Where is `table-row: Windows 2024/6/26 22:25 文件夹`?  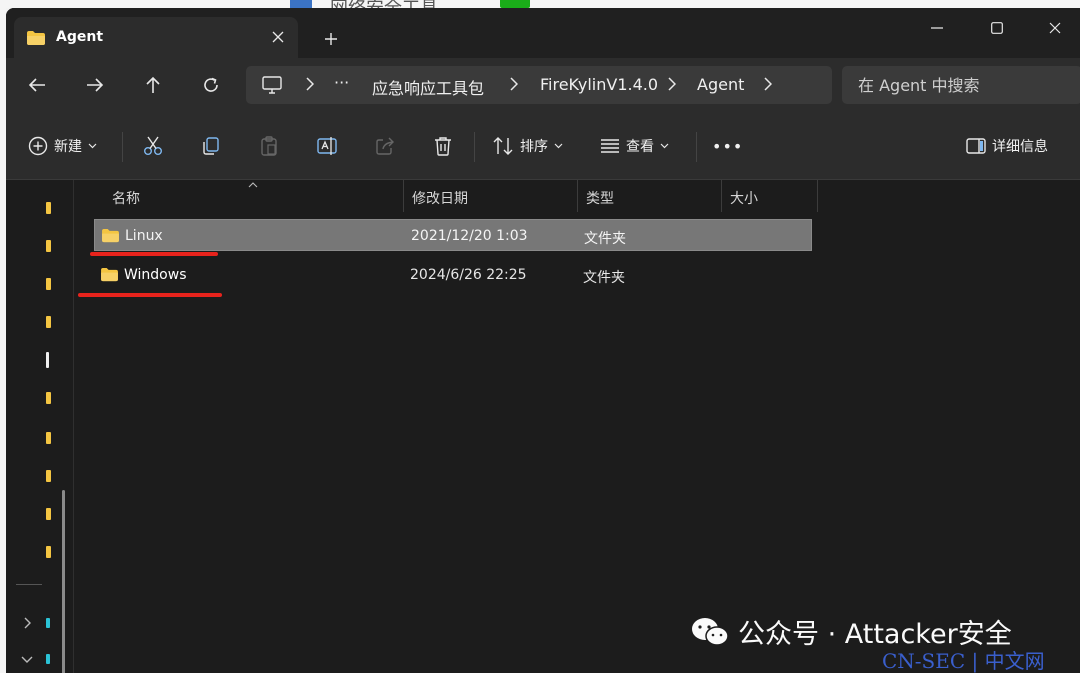
table-row: Windows 2024/6/26 22:25 文件夹 is located at coordinates (453, 275).